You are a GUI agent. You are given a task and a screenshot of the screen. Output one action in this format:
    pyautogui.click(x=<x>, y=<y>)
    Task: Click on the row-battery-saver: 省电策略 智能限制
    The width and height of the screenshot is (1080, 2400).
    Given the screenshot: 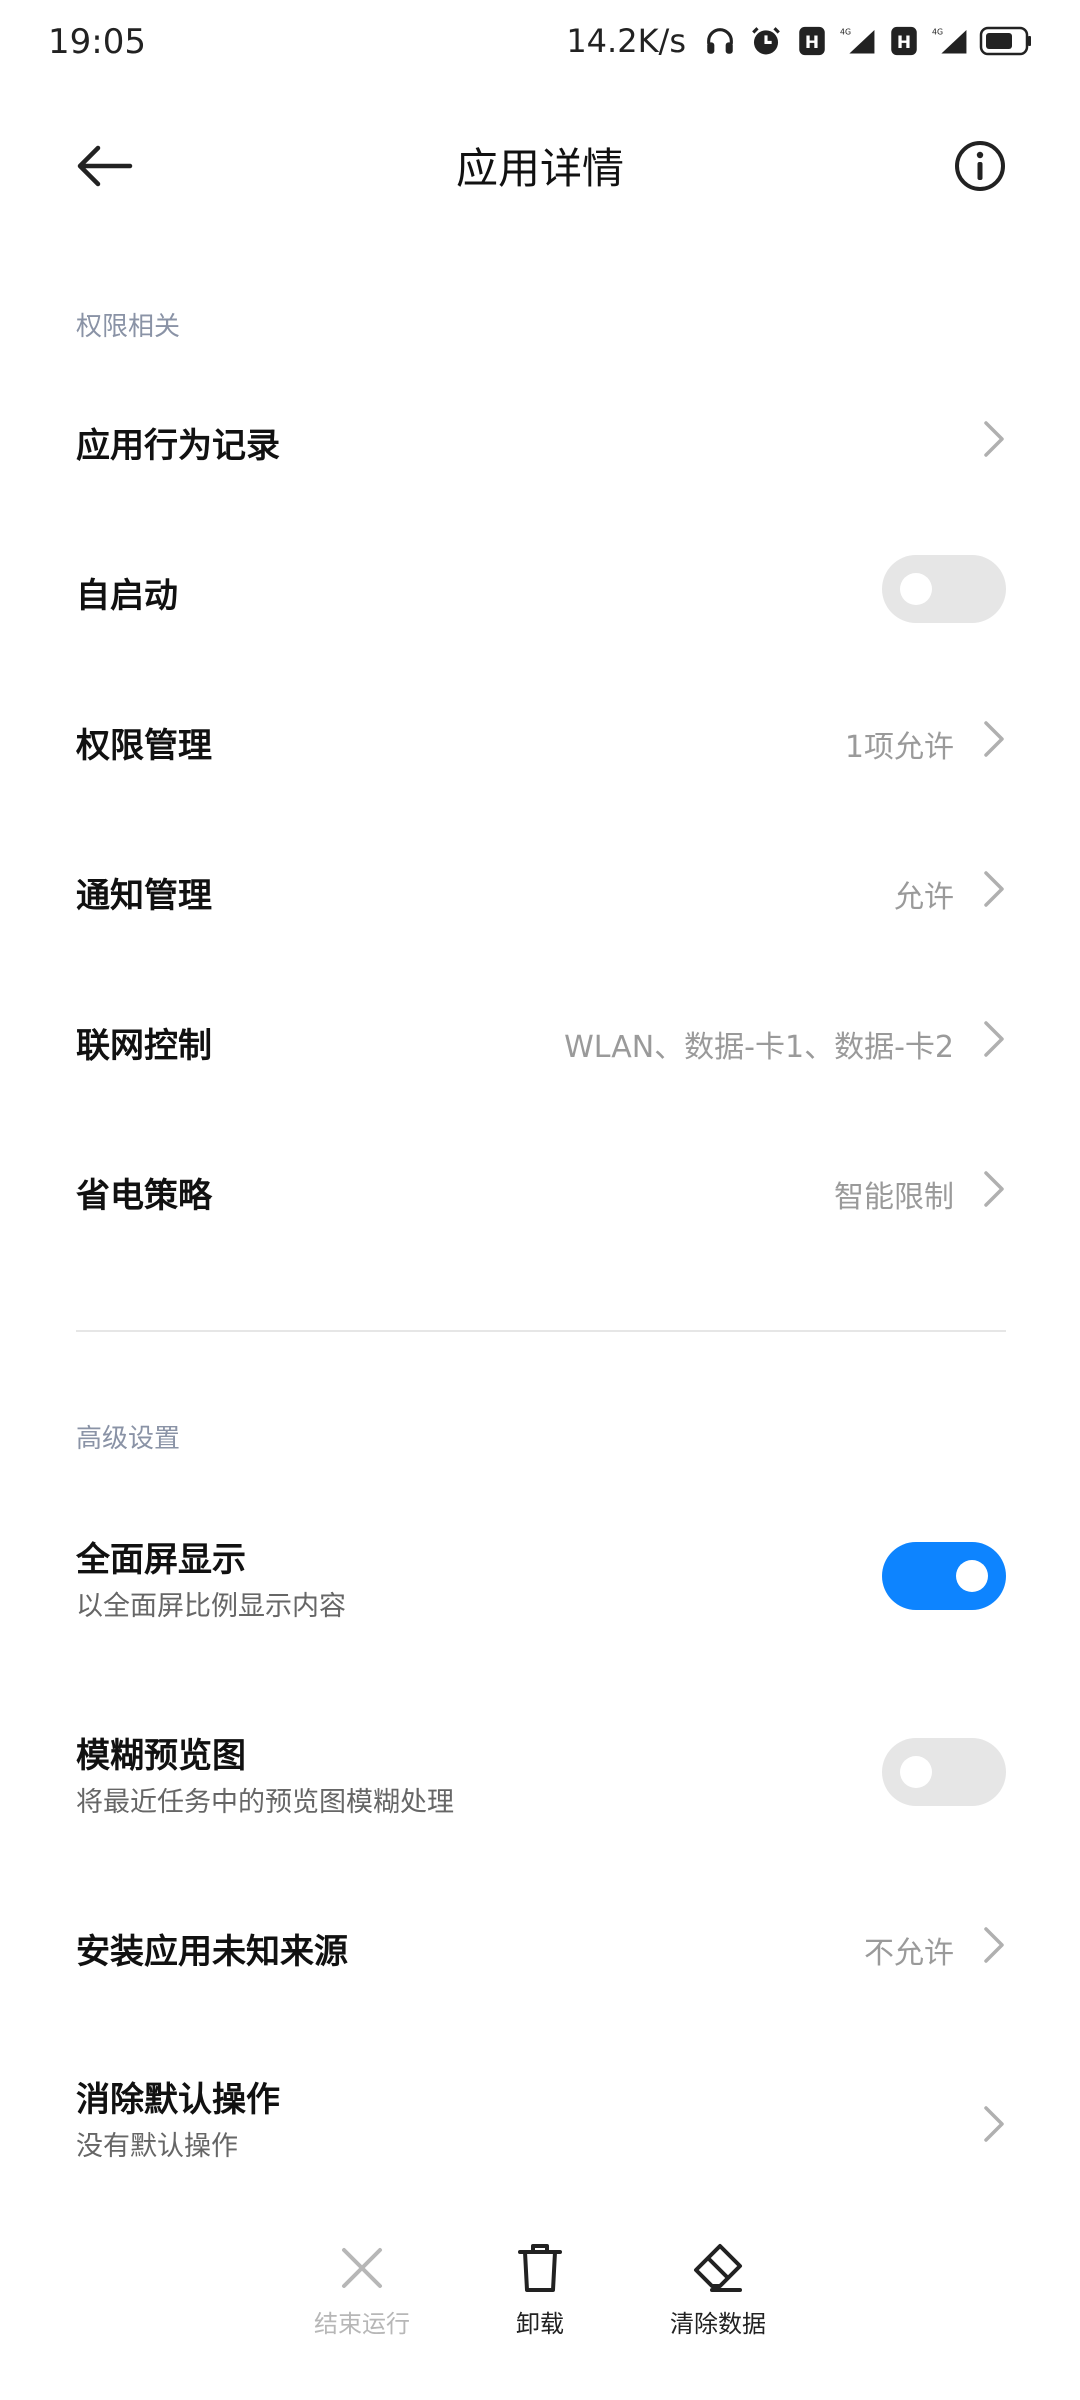 What is the action you would take?
    pyautogui.click(x=540, y=1189)
    